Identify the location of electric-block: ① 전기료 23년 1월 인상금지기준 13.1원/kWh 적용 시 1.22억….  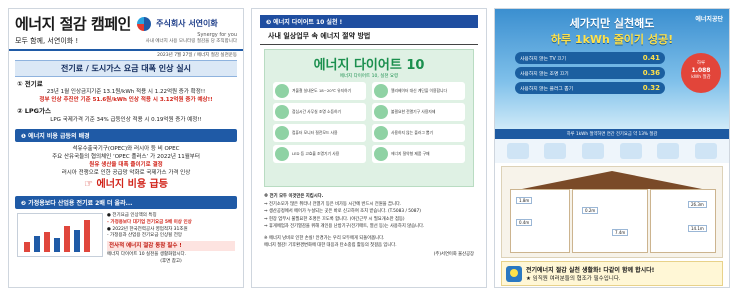
(126, 102).